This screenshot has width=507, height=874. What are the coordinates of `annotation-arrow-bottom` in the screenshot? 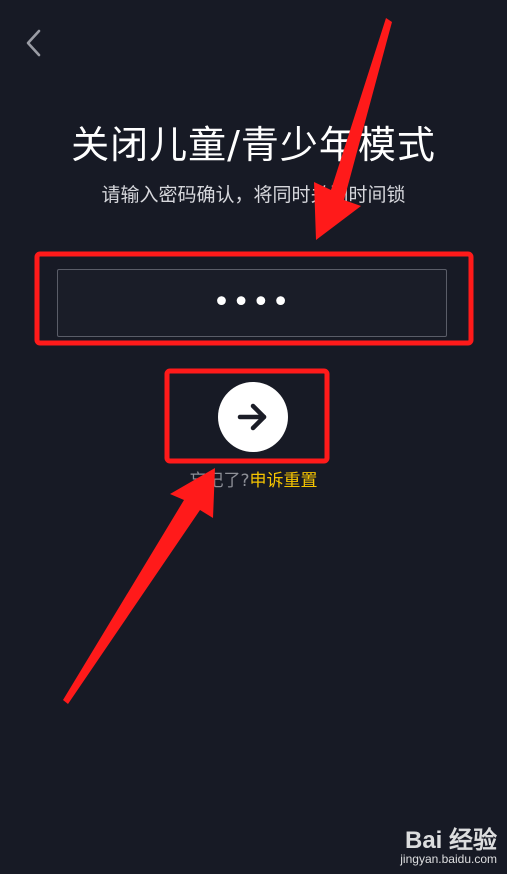 It's located at (139, 586).